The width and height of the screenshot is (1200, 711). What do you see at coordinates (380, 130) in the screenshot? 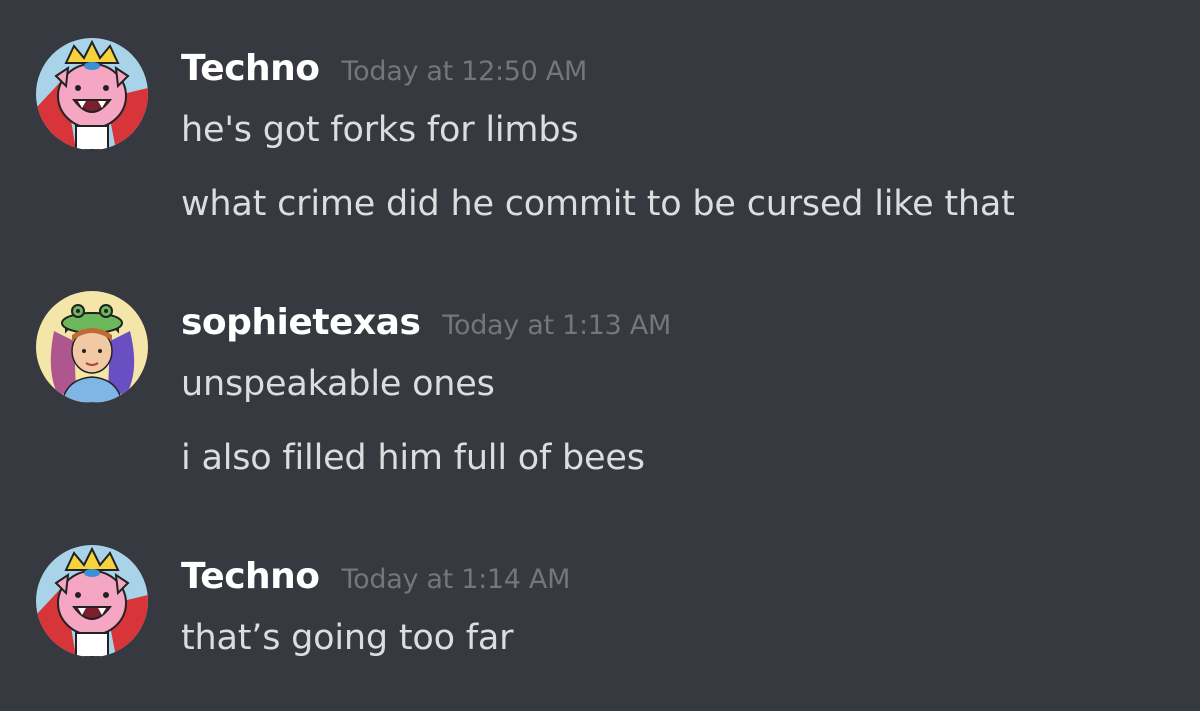
I see `message-text: he's got forks for limbs` at bounding box center [380, 130].